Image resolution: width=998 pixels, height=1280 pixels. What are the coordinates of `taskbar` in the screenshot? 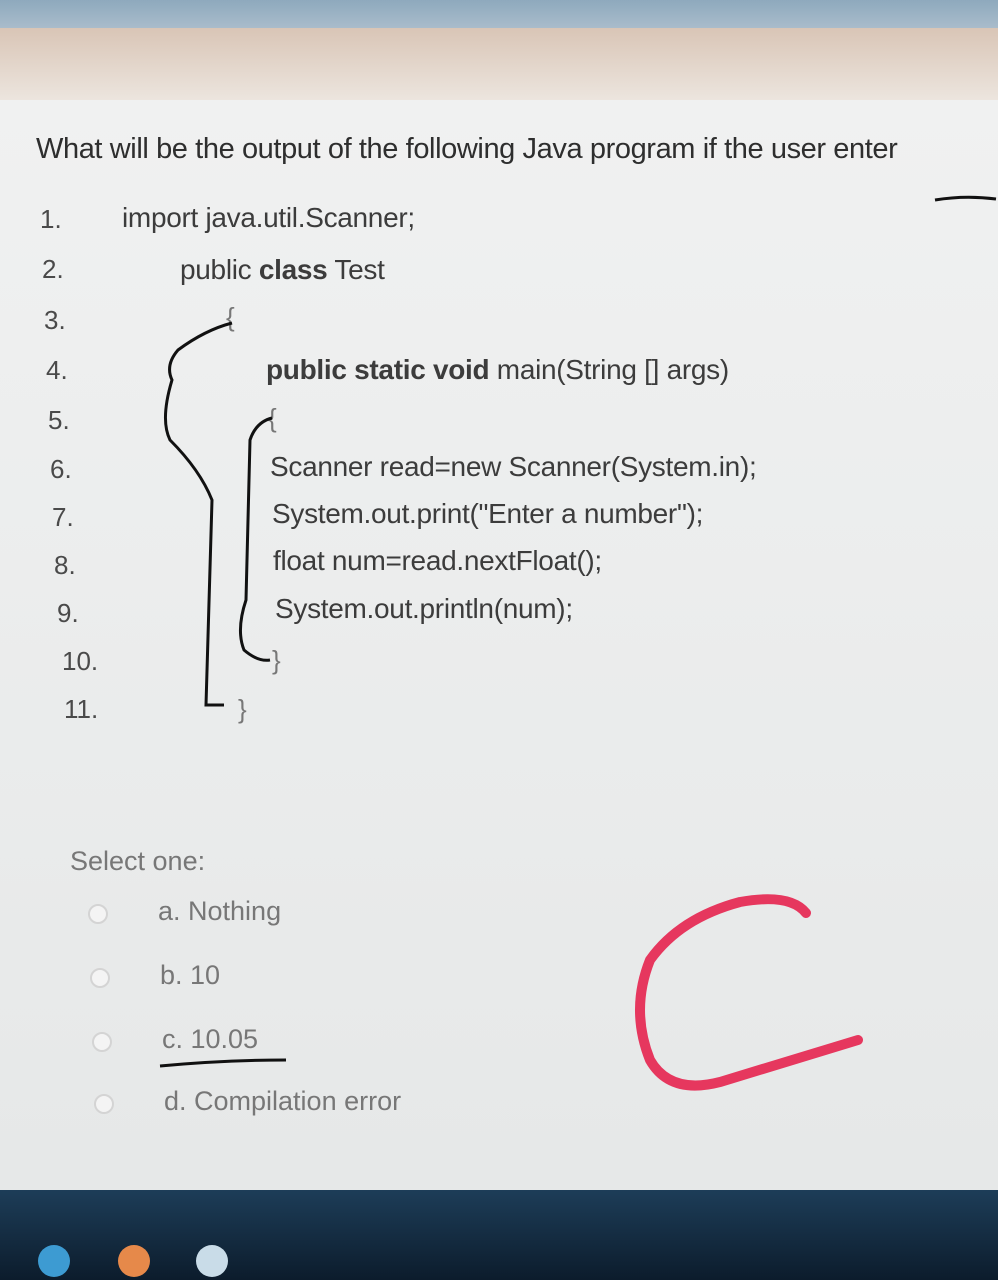 It's located at (499, 1235).